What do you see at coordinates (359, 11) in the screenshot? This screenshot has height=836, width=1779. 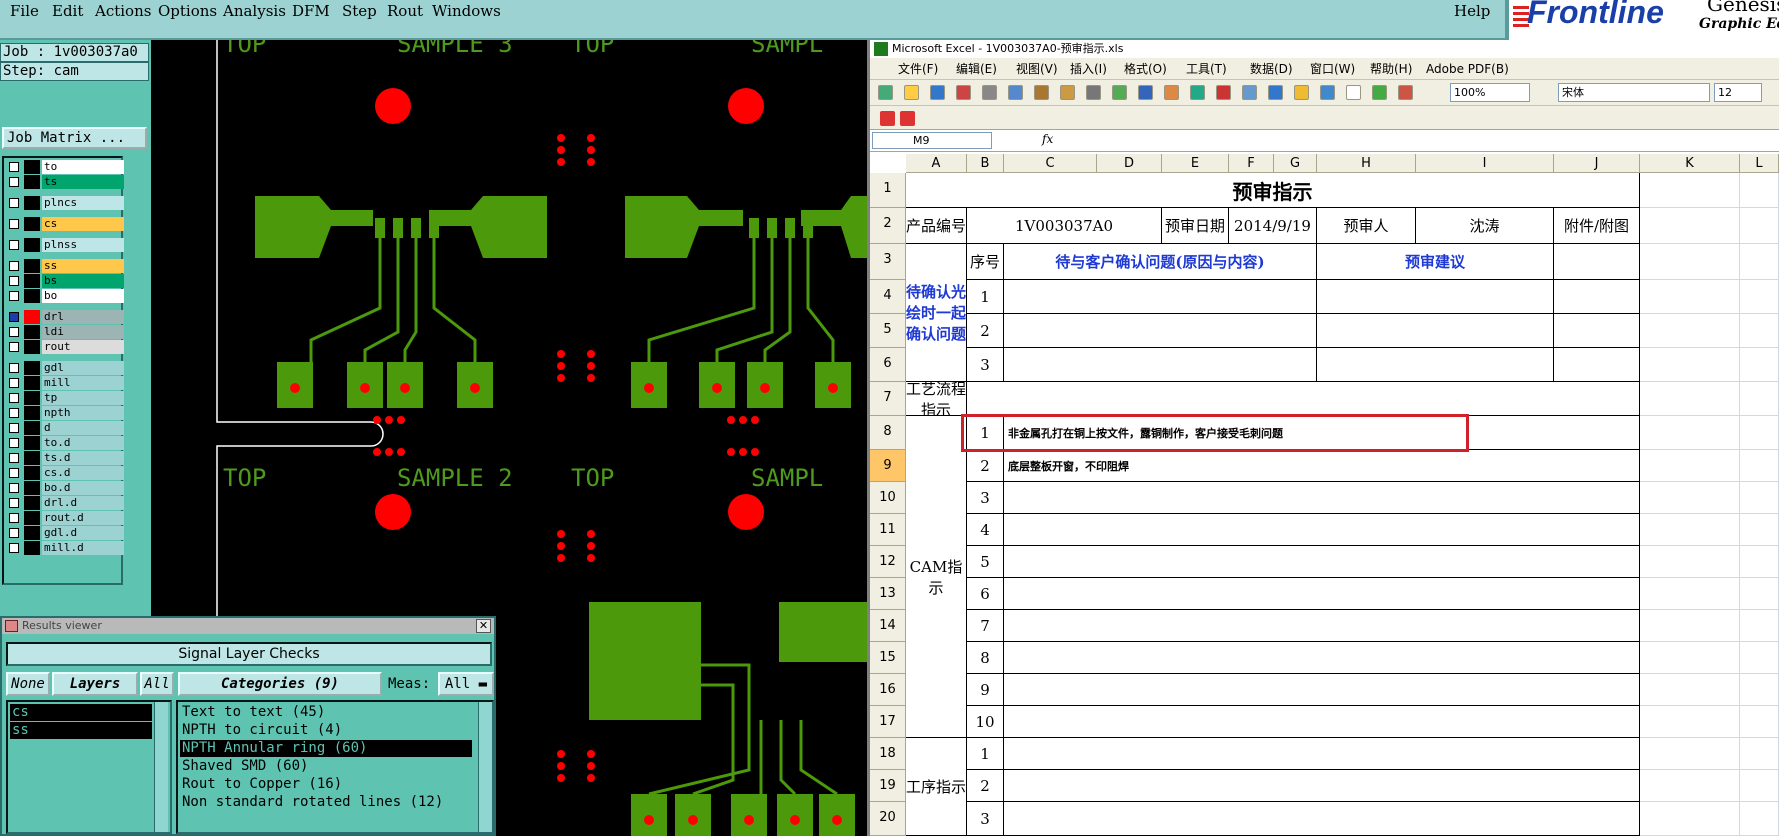 I see `menu-step: Step` at bounding box center [359, 11].